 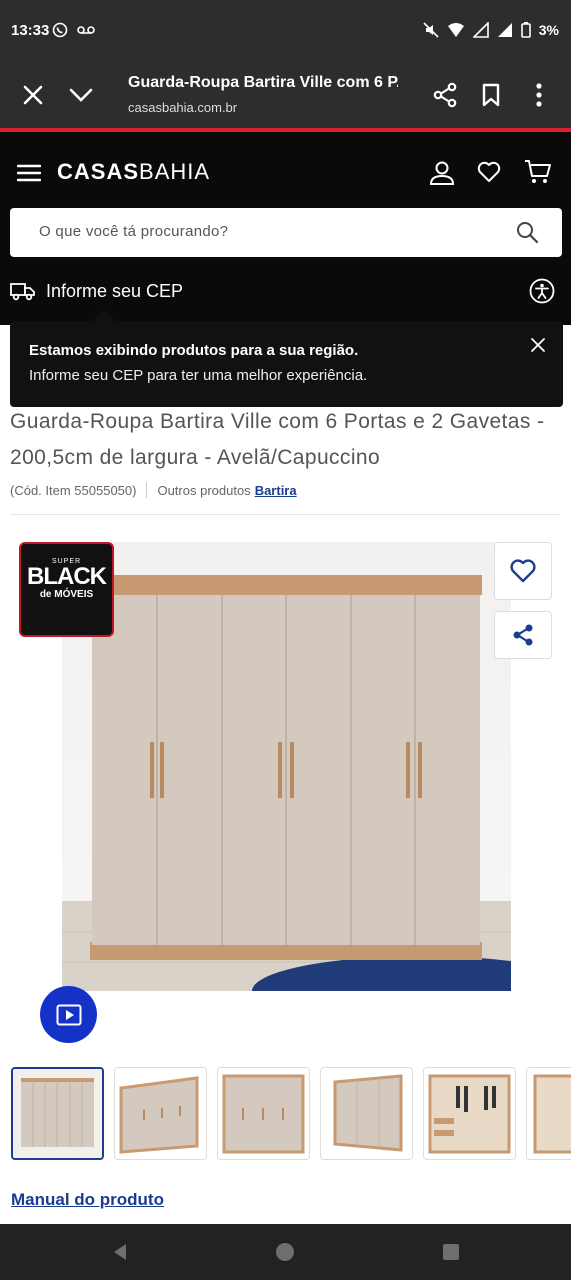 I want to click on recents-icon, so click(x=451, y=1252).